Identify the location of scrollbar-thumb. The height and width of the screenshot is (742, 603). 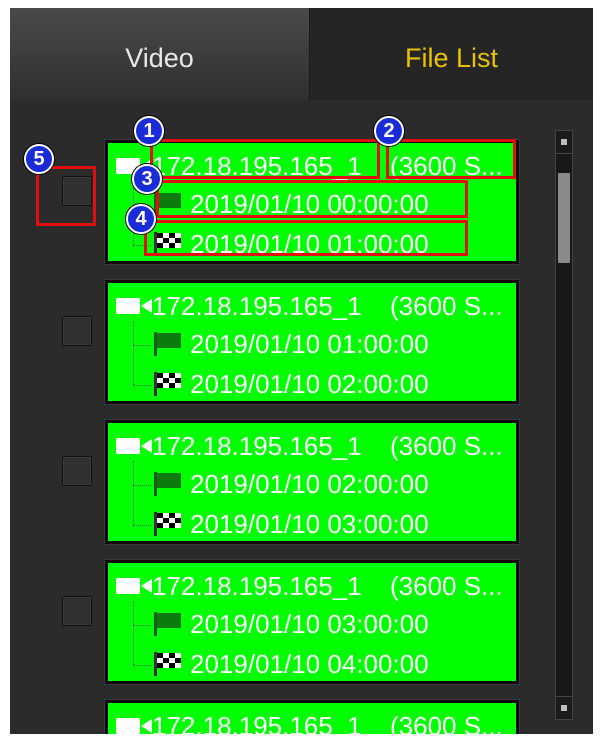
(564, 218).